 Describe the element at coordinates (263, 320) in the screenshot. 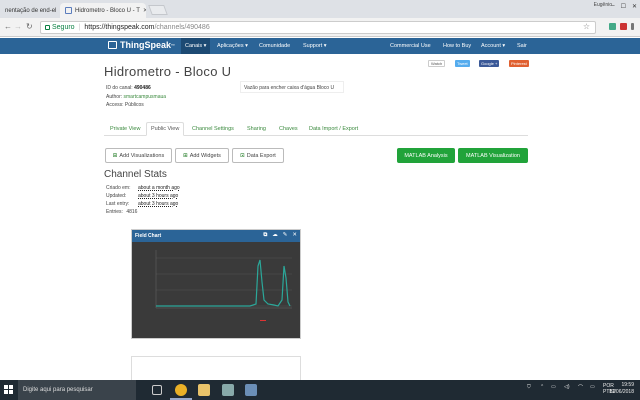

I see `legend-swatch` at that location.